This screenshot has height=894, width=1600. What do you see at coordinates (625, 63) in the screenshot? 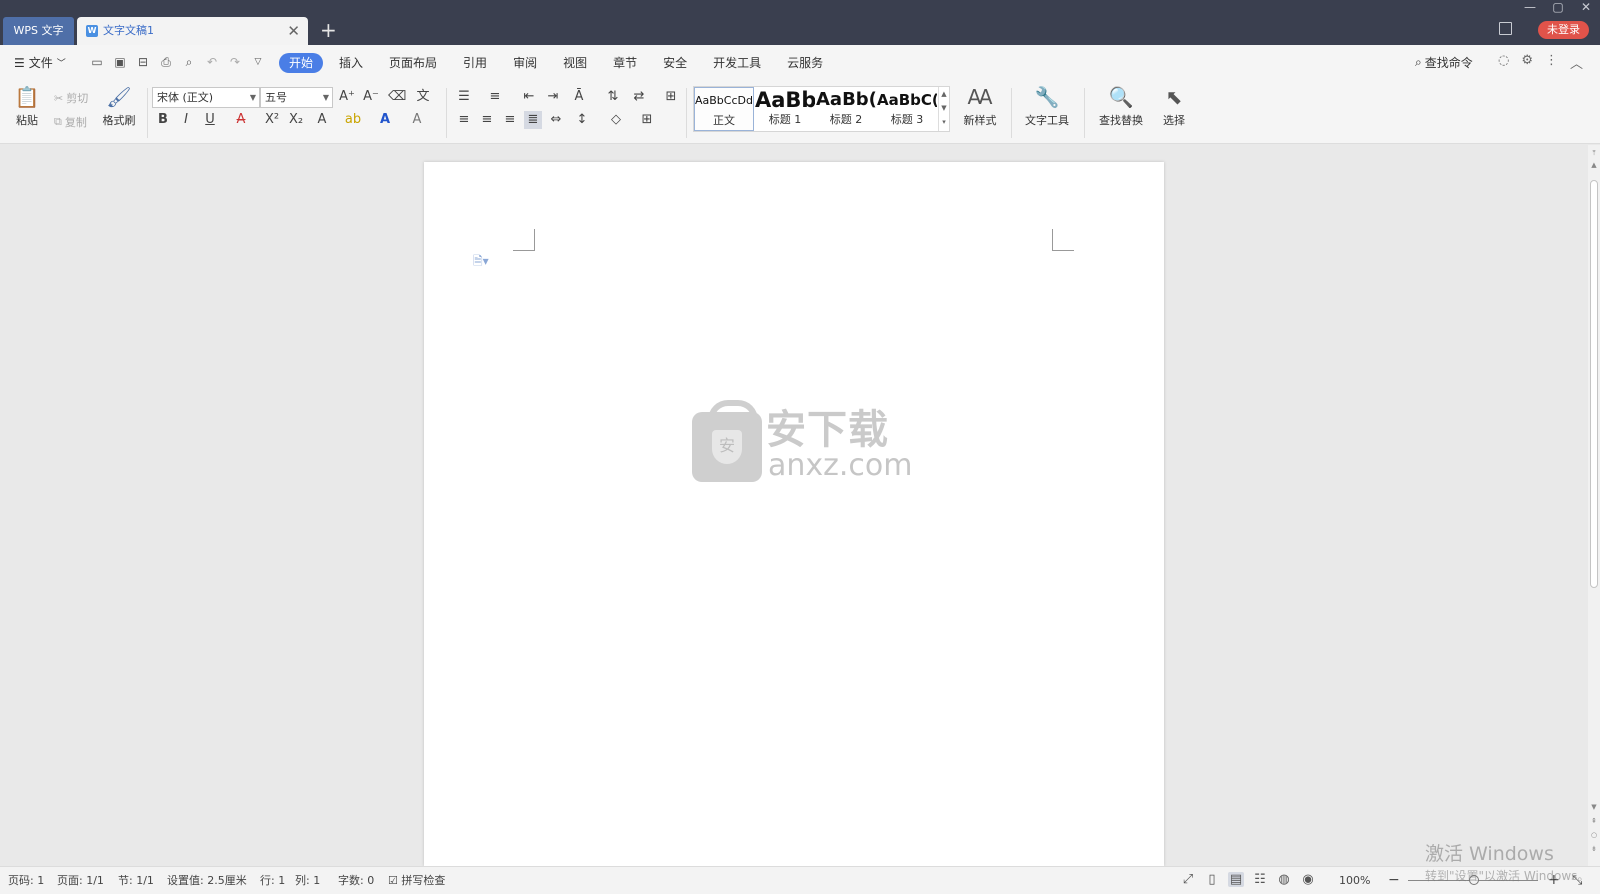
I see `tab-chapter: 章节` at bounding box center [625, 63].